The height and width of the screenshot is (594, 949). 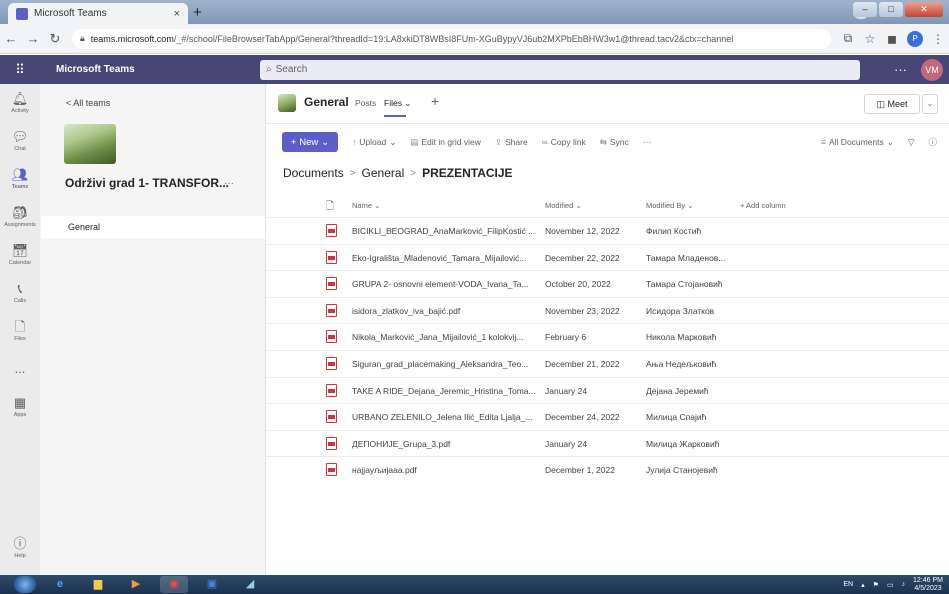 What do you see at coordinates (229, 183) in the screenshot?
I see `team-more-button: ···` at bounding box center [229, 183].